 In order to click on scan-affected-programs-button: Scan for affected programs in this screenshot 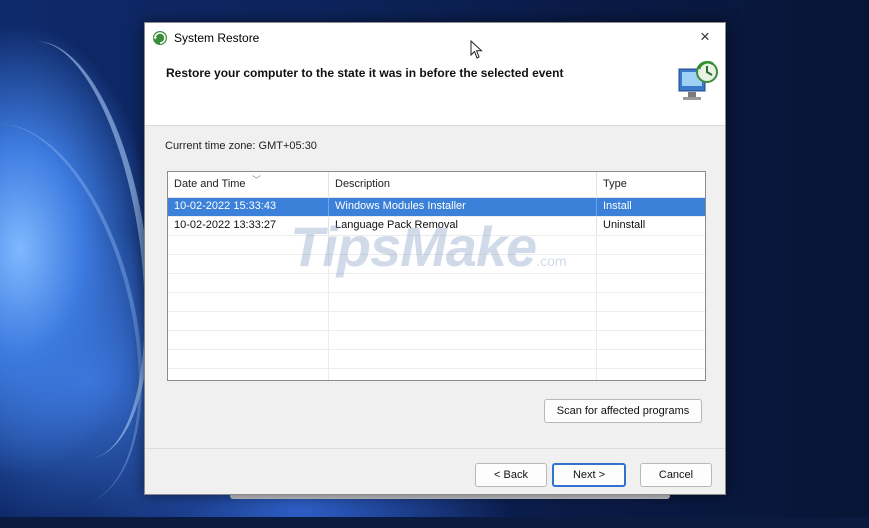, I will do `click(623, 411)`.